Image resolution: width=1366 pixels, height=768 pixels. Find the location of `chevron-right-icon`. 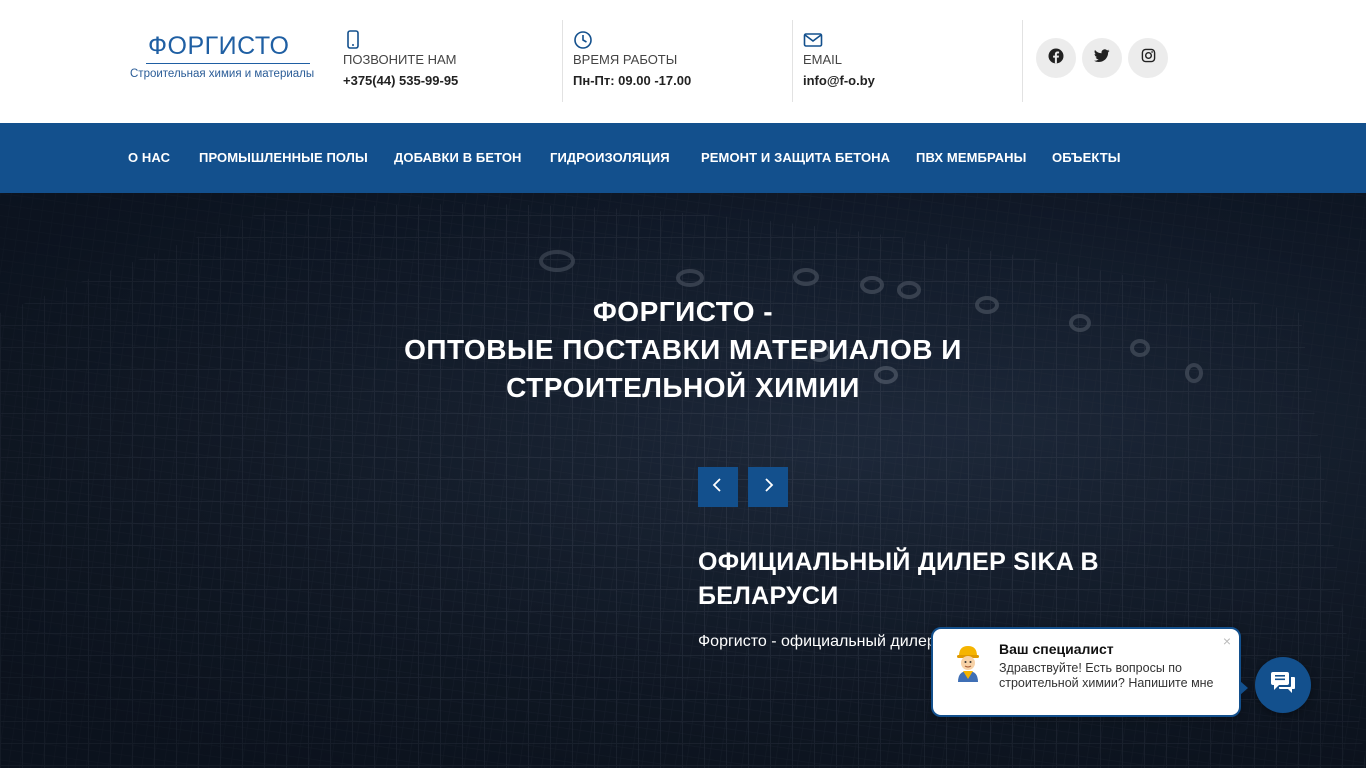

chevron-right-icon is located at coordinates (768, 487).